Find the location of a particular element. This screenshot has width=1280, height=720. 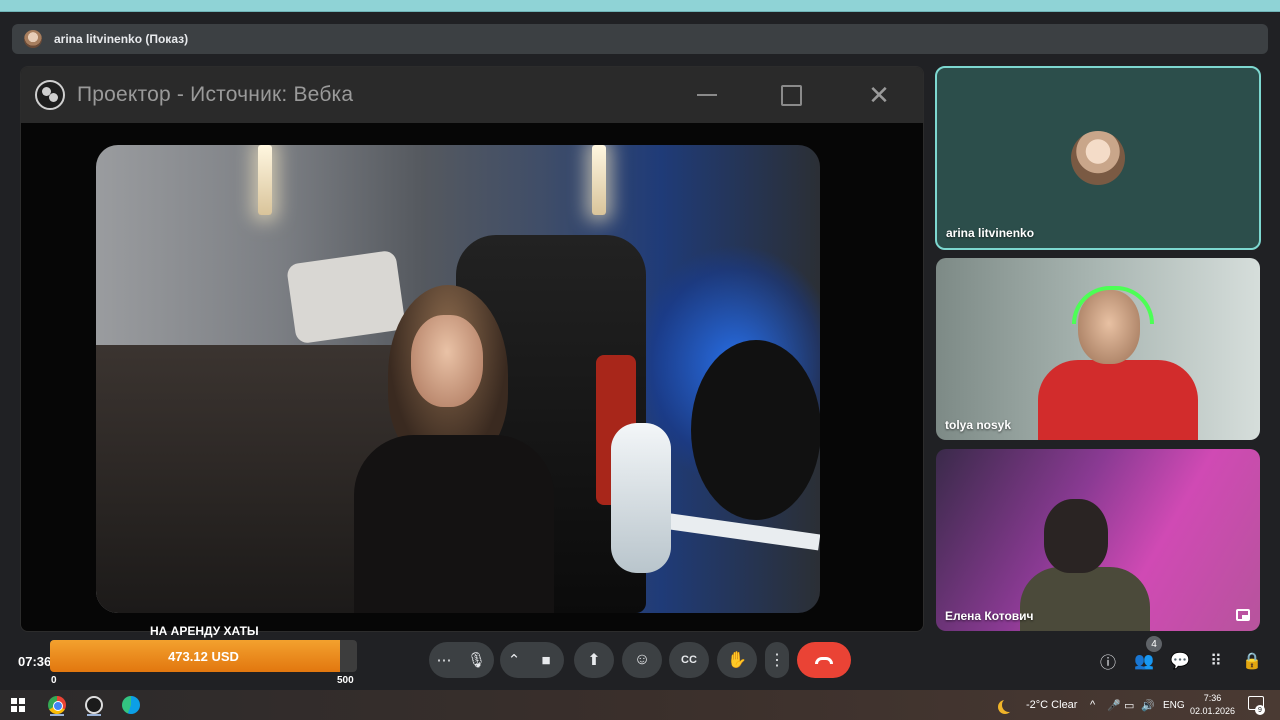

pillow is located at coordinates (346, 297).